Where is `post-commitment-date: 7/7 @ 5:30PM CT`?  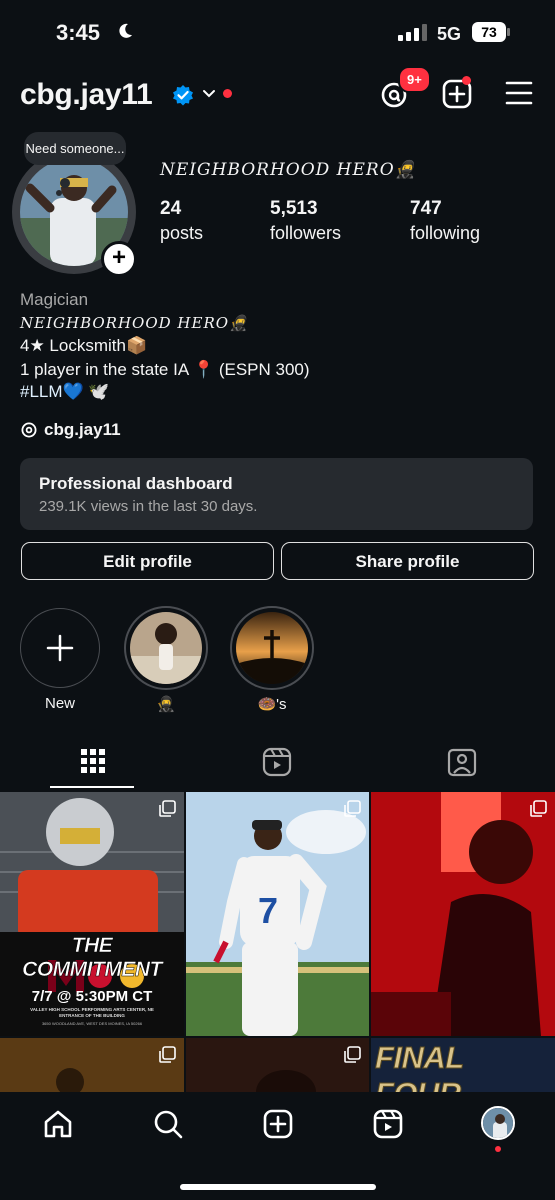
post-commitment-date: 7/7 @ 5:30PM CT is located at coordinates (92, 996).